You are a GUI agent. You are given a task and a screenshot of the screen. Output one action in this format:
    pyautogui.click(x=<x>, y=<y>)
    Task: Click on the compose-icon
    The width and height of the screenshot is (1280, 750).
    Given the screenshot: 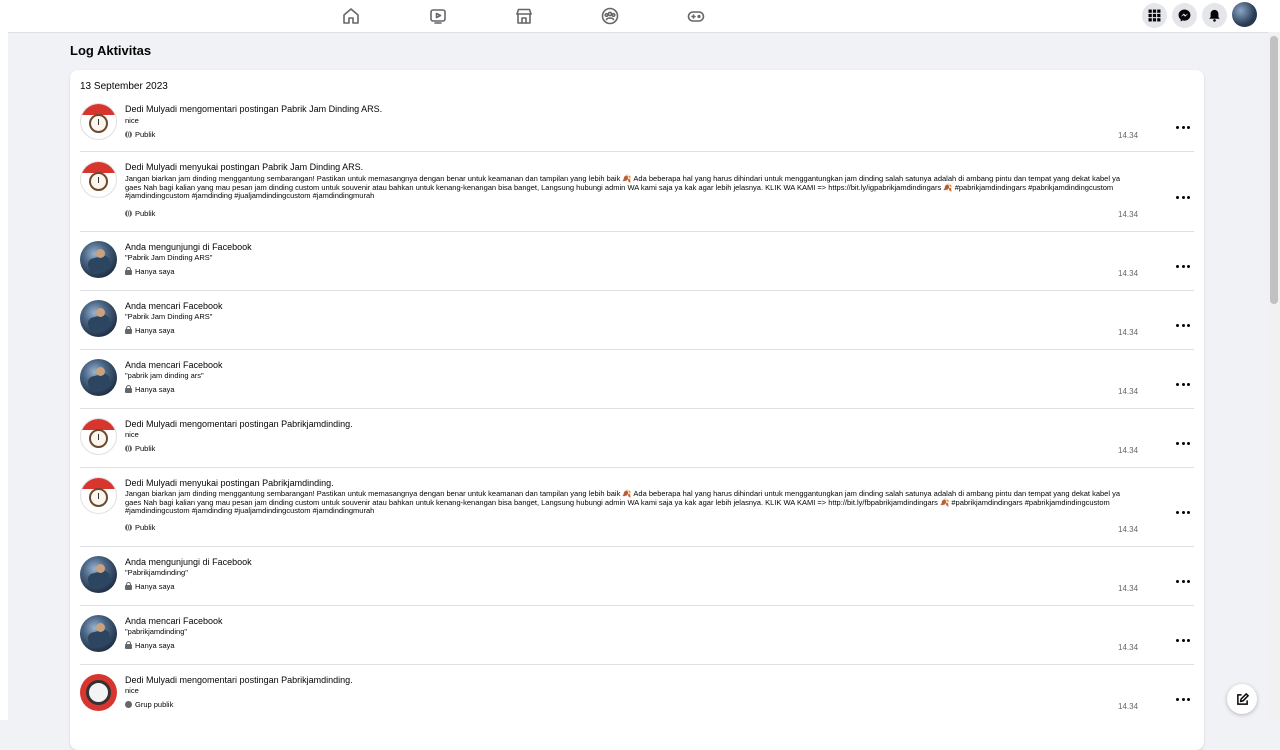 What is the action you would take?
    pyautogui.click(x=1242, y=698)
    